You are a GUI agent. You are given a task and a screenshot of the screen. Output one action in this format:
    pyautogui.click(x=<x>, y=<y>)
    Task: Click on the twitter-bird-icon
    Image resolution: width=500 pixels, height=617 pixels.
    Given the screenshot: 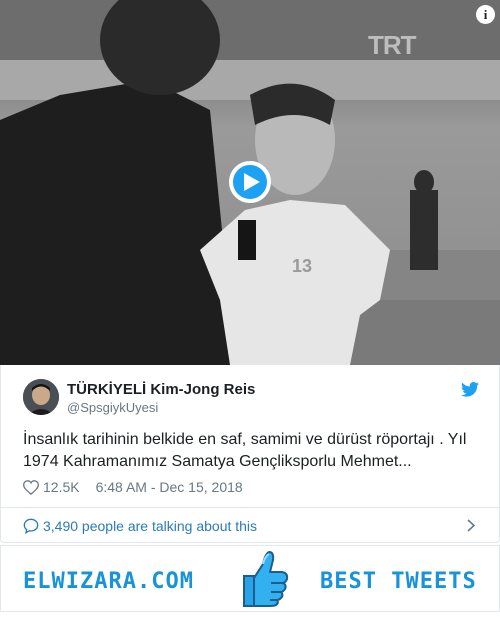 What is the action you would take?
    pyautogui.click(x=470, y=389)
    